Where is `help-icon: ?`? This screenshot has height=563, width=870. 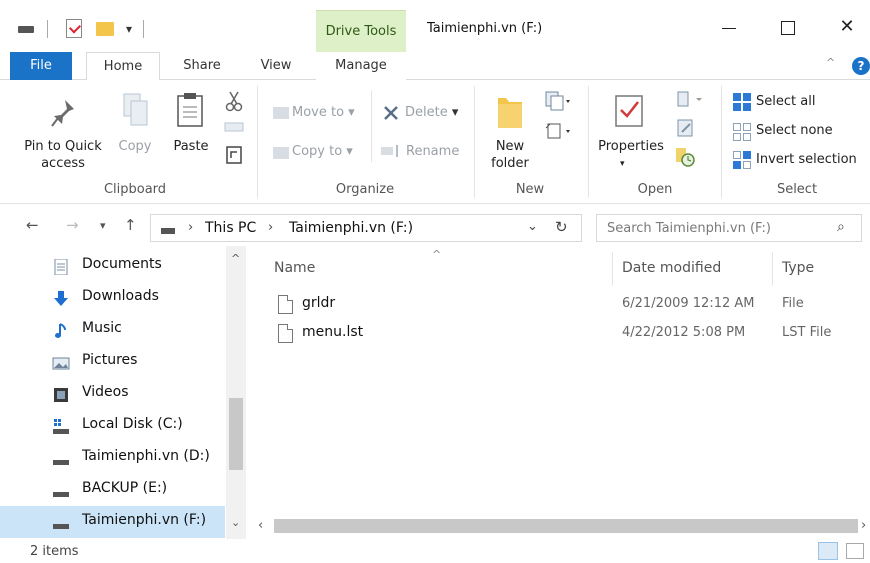 help-icon: ? is located at coordinates (861, 66).